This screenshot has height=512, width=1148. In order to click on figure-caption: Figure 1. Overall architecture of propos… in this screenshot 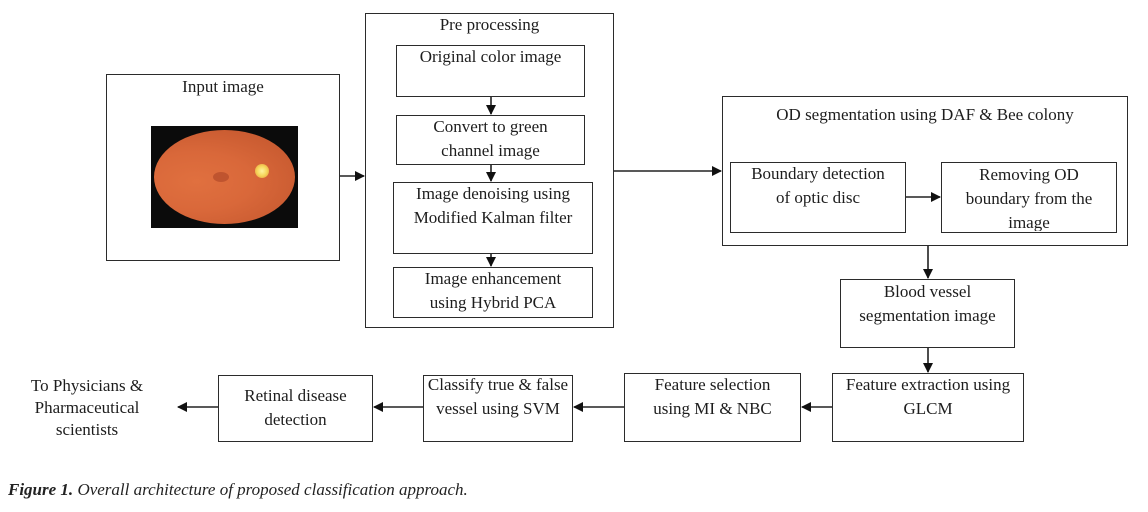, I will do `click(238, 490)`.